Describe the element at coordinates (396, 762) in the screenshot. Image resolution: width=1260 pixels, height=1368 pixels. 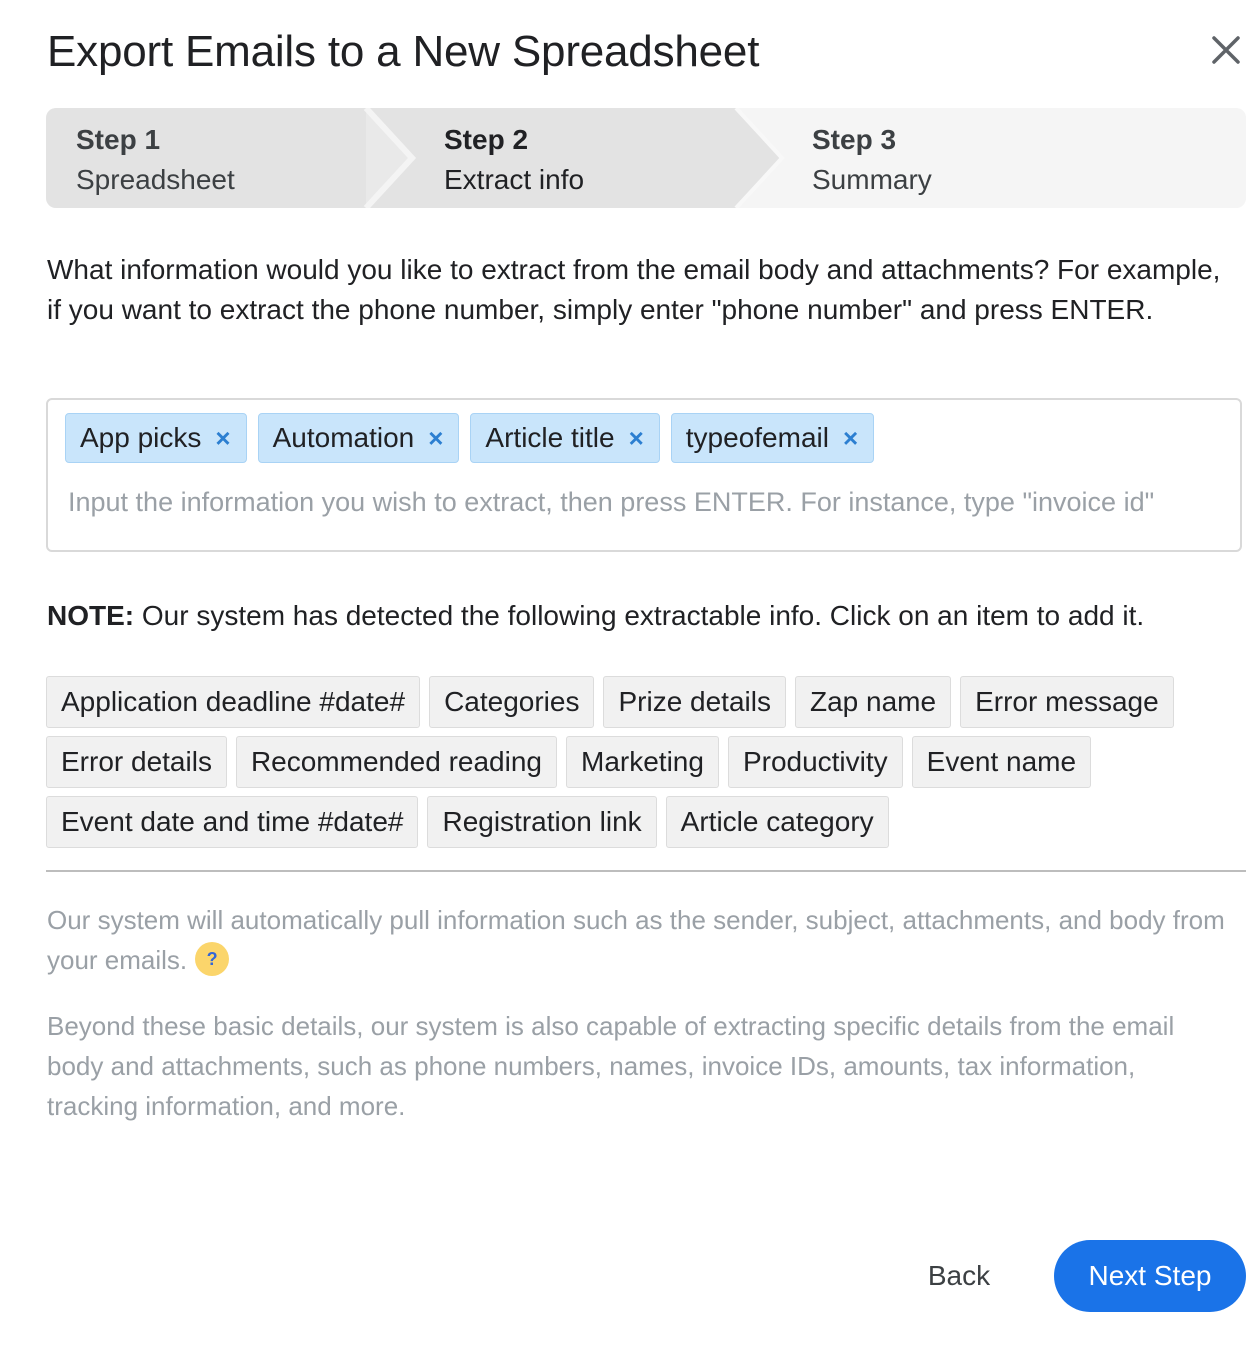
I see `suggestion-chip: Recommended reading` at that location.